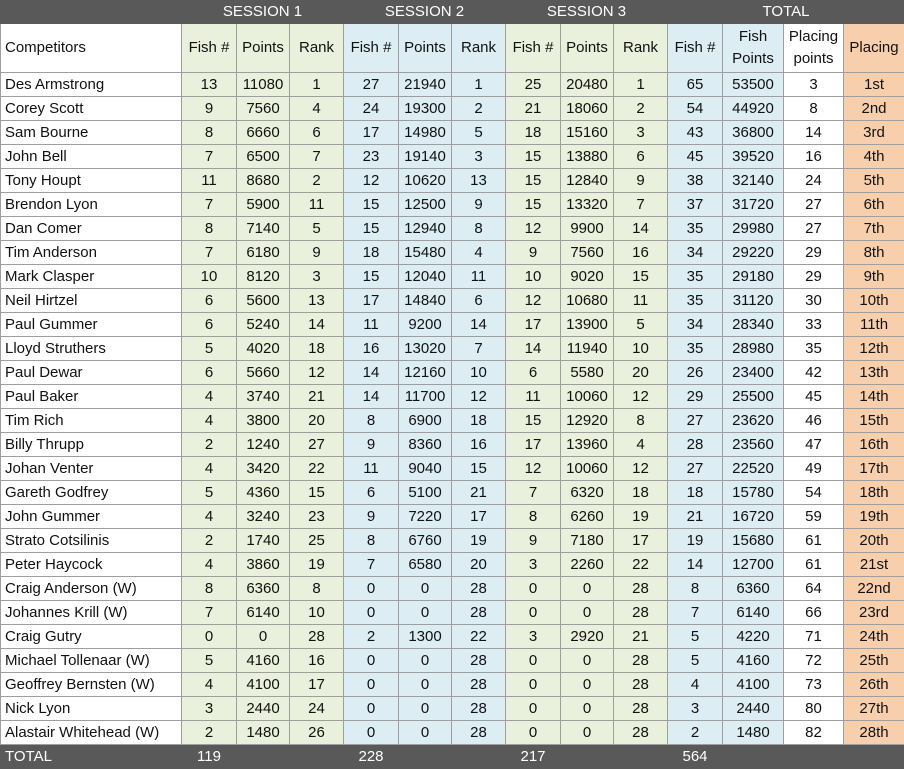 The height and width of the screenshot is (769, 904). I want to click on s2-fish-cell: 12, so click(371, 180).